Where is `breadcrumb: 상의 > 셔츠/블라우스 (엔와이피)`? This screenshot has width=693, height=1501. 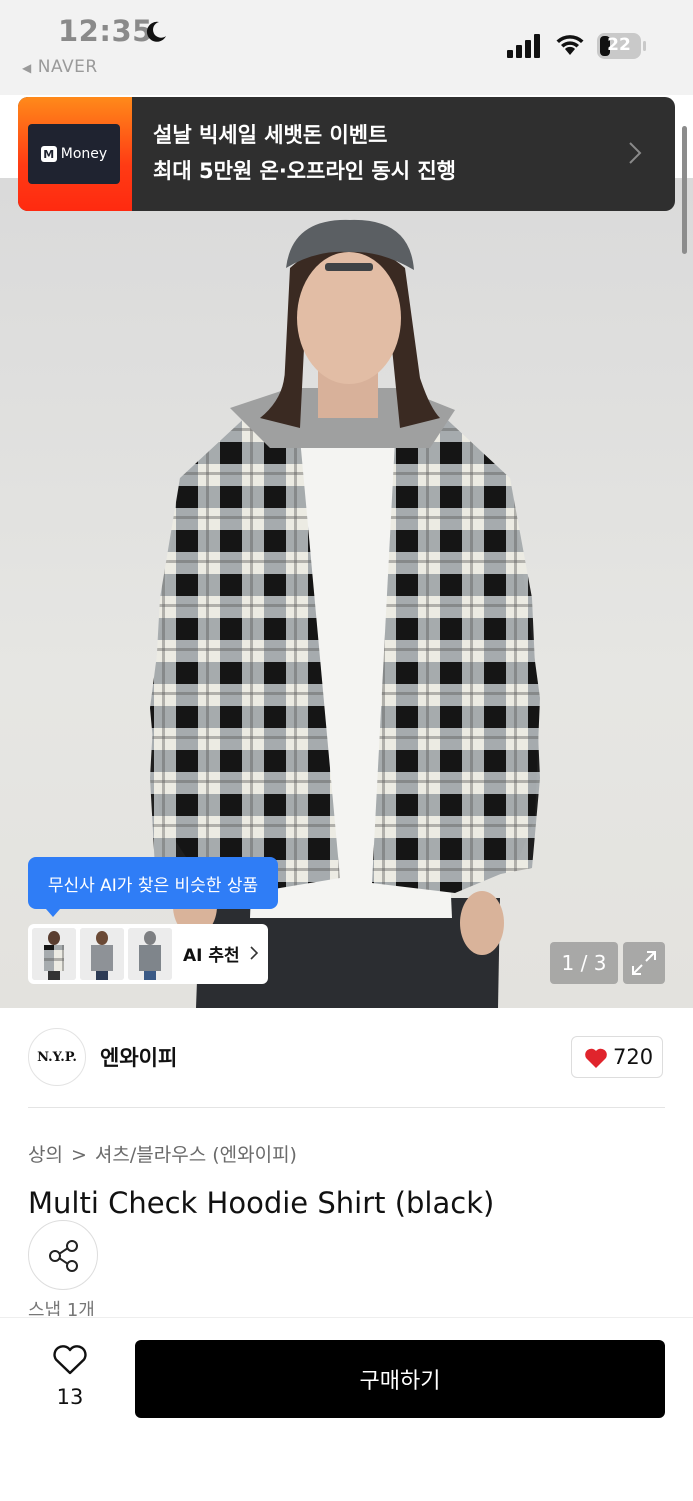
breadcrumb: 상의 > 셔츠/블라우스 (엔와이피) is located at coordinates (162, 1153).